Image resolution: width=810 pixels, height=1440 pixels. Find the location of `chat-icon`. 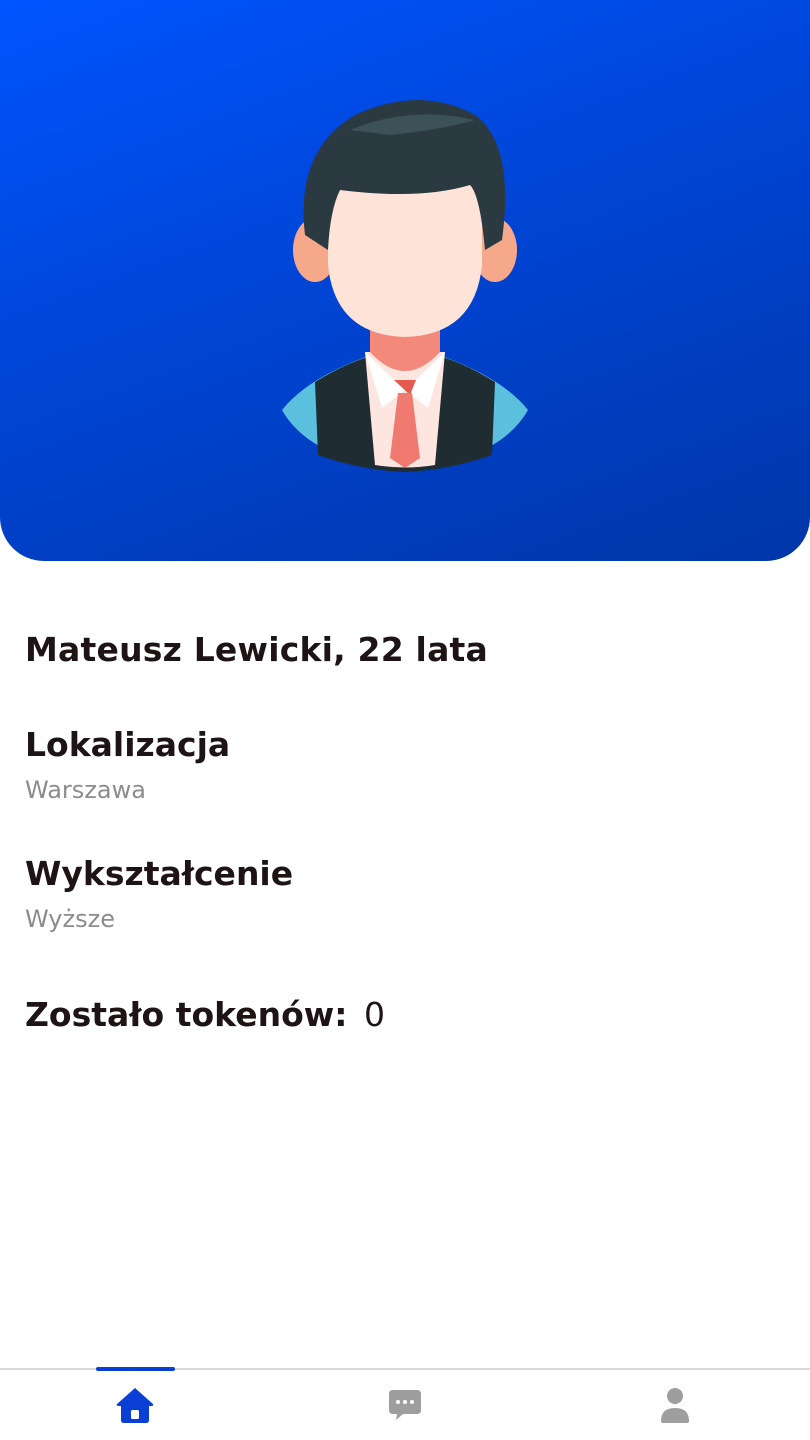

chat-icon is located at coordinates (405, 1405).